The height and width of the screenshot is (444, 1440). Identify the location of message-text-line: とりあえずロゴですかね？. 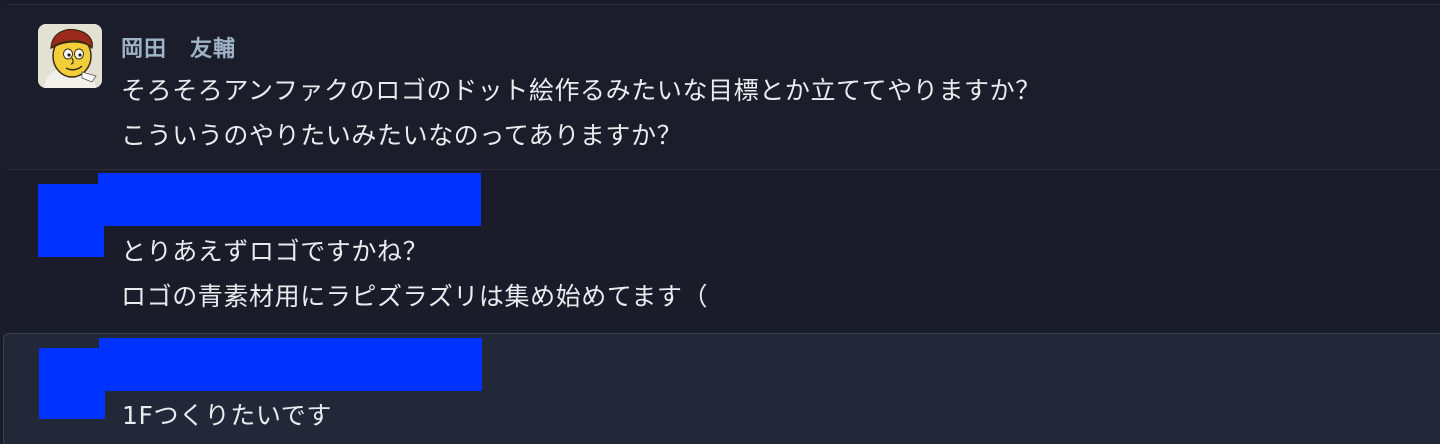
(275, 251).